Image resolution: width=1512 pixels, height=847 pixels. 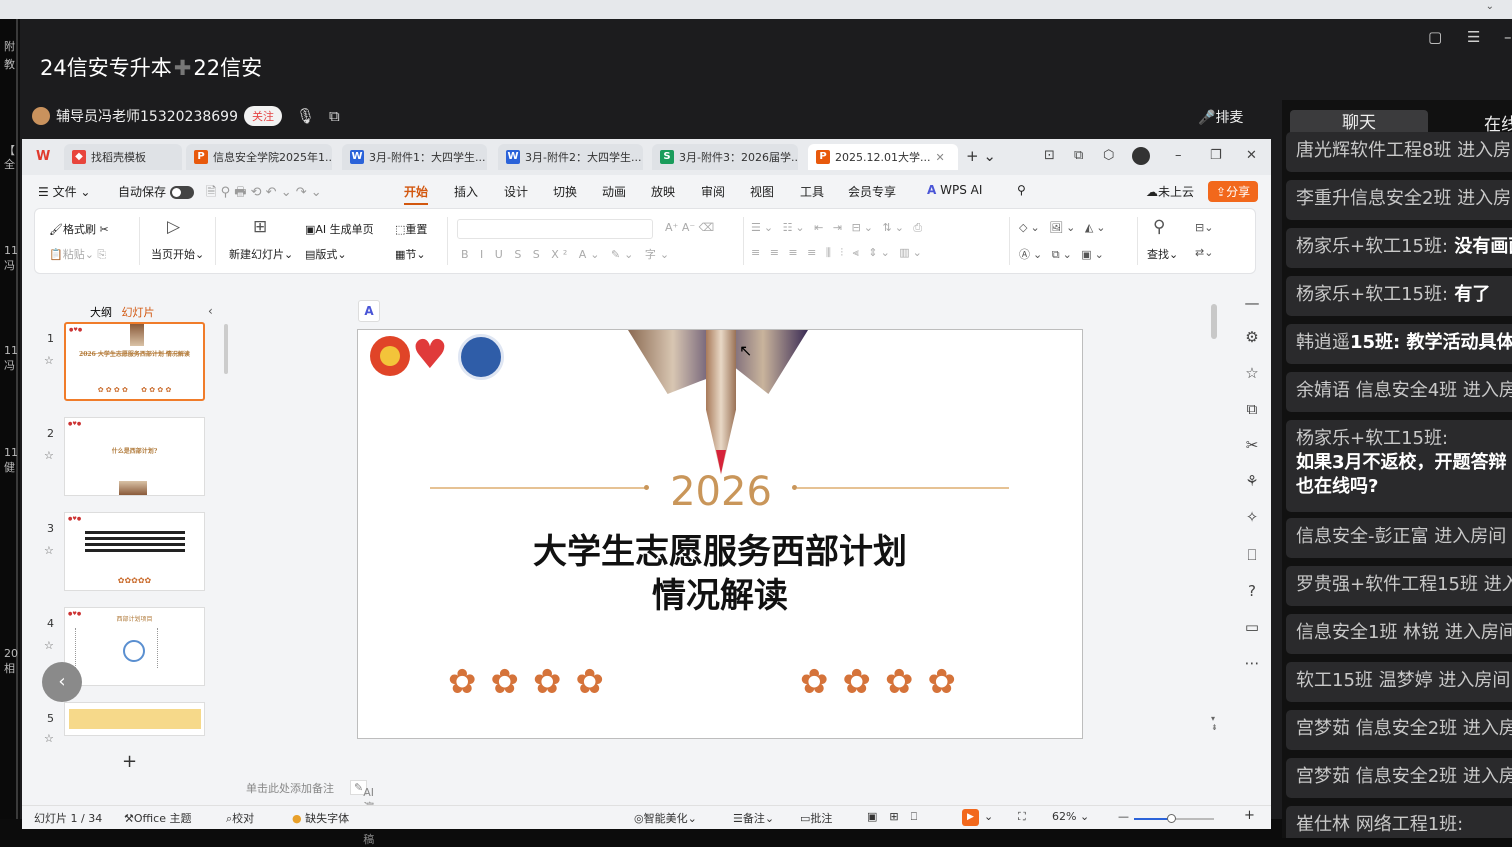 What do you see at coordinates (565, 191) in the screenshot?
I see `menu-transition: 切换` at bounding box center [565, 191].